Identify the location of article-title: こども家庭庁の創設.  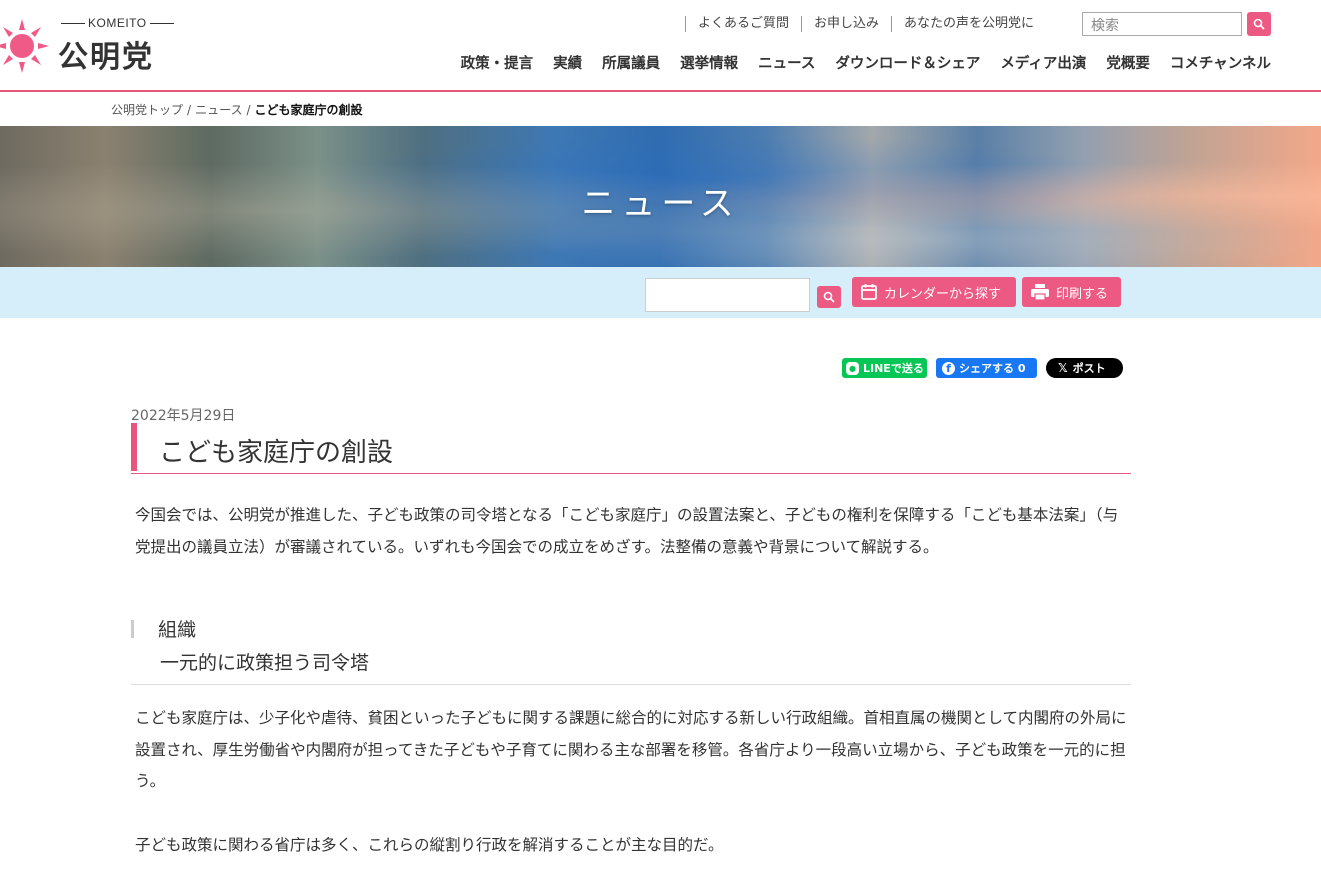
(276, 453).